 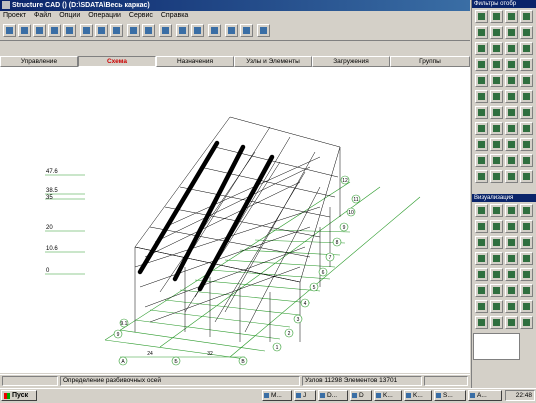 I want to click on tab-nodes-elements: Узлы и Элементы, so click(x=273, y=61).